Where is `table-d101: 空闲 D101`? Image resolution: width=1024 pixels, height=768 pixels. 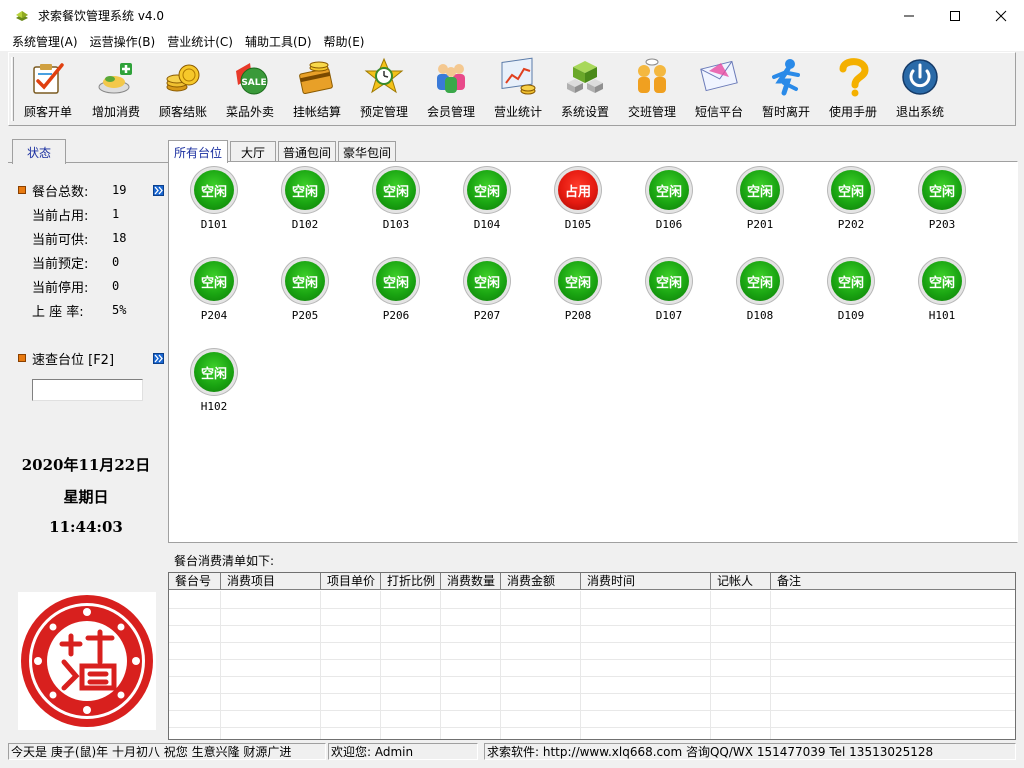 table-d101: 空闲 D101 is located at coordinates (214, 205).